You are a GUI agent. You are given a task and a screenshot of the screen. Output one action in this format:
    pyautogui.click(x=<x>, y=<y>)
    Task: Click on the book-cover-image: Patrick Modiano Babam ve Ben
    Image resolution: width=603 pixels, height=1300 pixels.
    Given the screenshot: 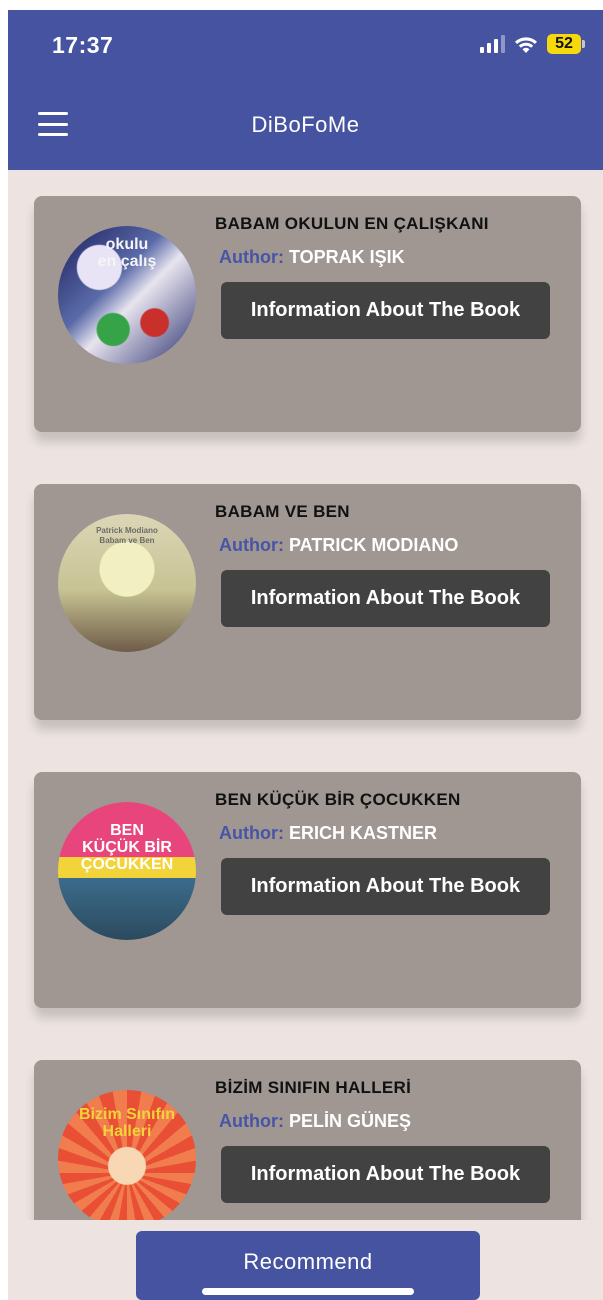 What is the action you would take?
    pyautogui.click(x=127, y=583)
    